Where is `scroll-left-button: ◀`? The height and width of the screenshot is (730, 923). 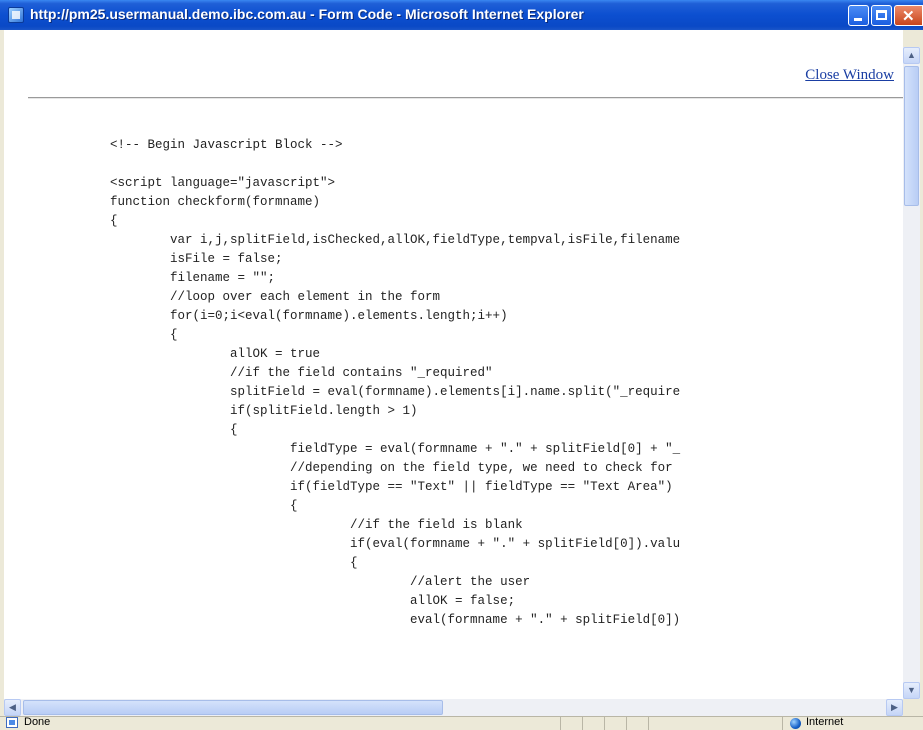
scroll-left-button: ◀ is located at coordinates (12, 707).